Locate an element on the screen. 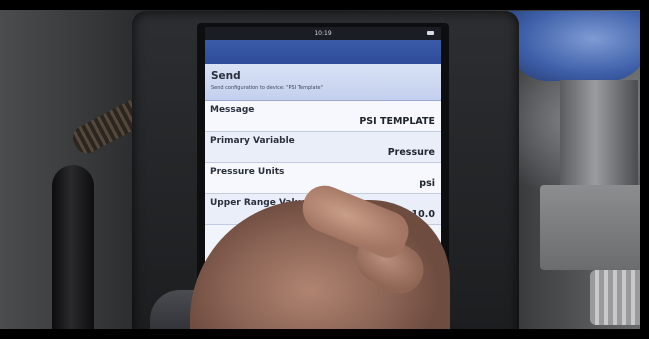 The width and height of the screenshot is (649, 339). pressure-transmitter-head is located at coordinates (578, 46).